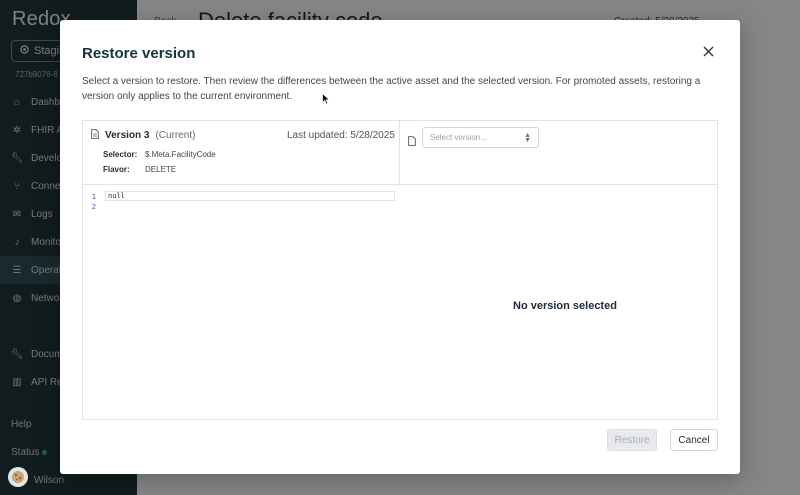 The height and width of the screenshot is (495, 800). I want to click on cancel-button: Cancel, so click(694, 440).